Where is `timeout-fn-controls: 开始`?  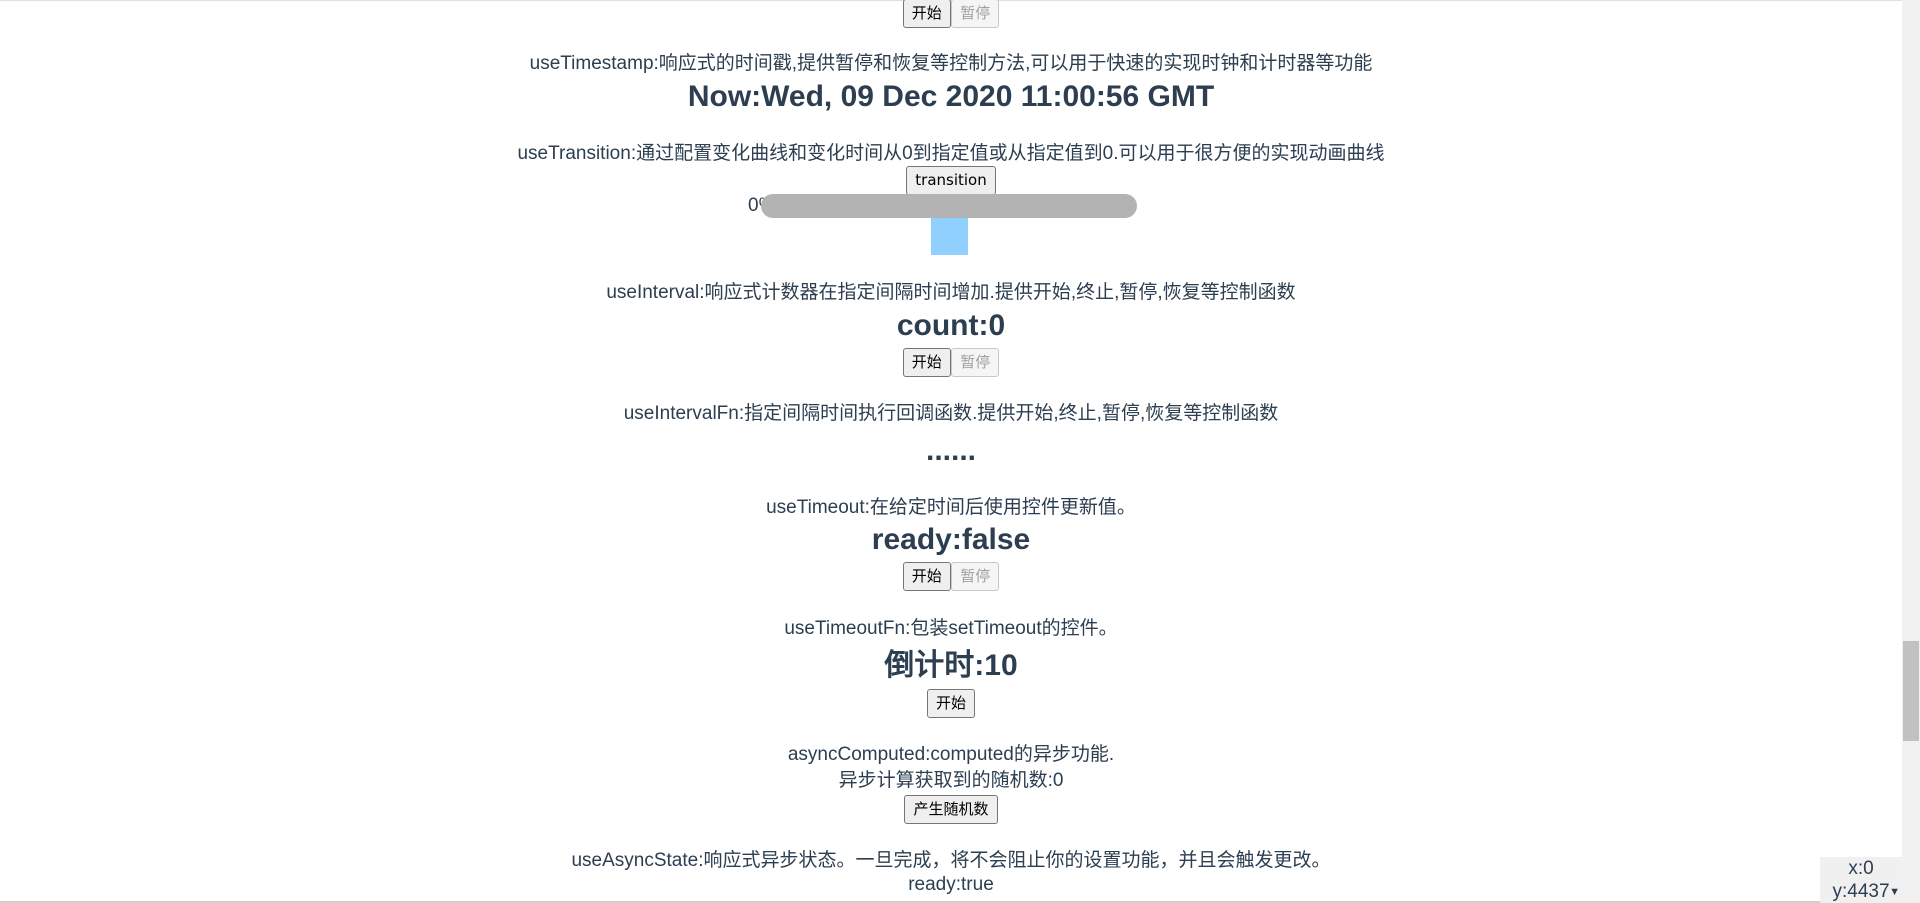 timeout-fn-controls: 开始 is located at coordinates (951, 703).